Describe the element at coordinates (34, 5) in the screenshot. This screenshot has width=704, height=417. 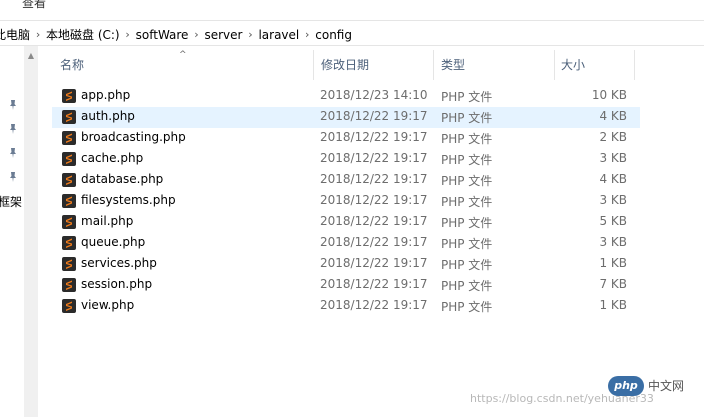
I see `ribbon-tab-view: 查看` at that location.